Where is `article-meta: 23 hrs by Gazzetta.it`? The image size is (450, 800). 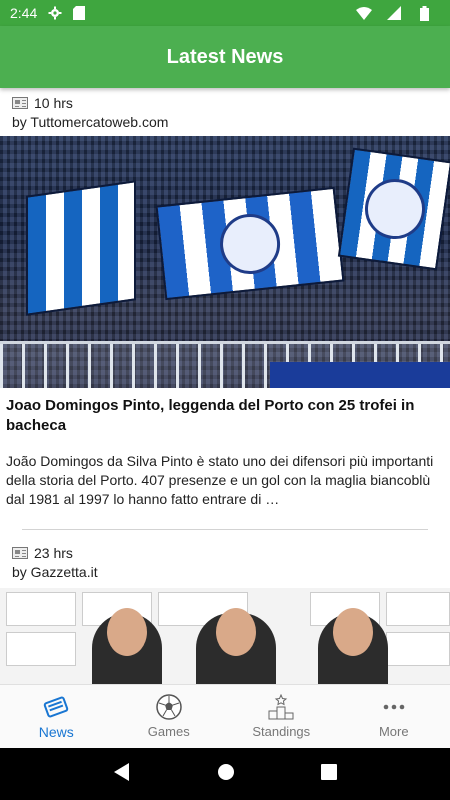
article-meta: 23 hrs by Gazzetta.it is located at coordinates (225, 556).